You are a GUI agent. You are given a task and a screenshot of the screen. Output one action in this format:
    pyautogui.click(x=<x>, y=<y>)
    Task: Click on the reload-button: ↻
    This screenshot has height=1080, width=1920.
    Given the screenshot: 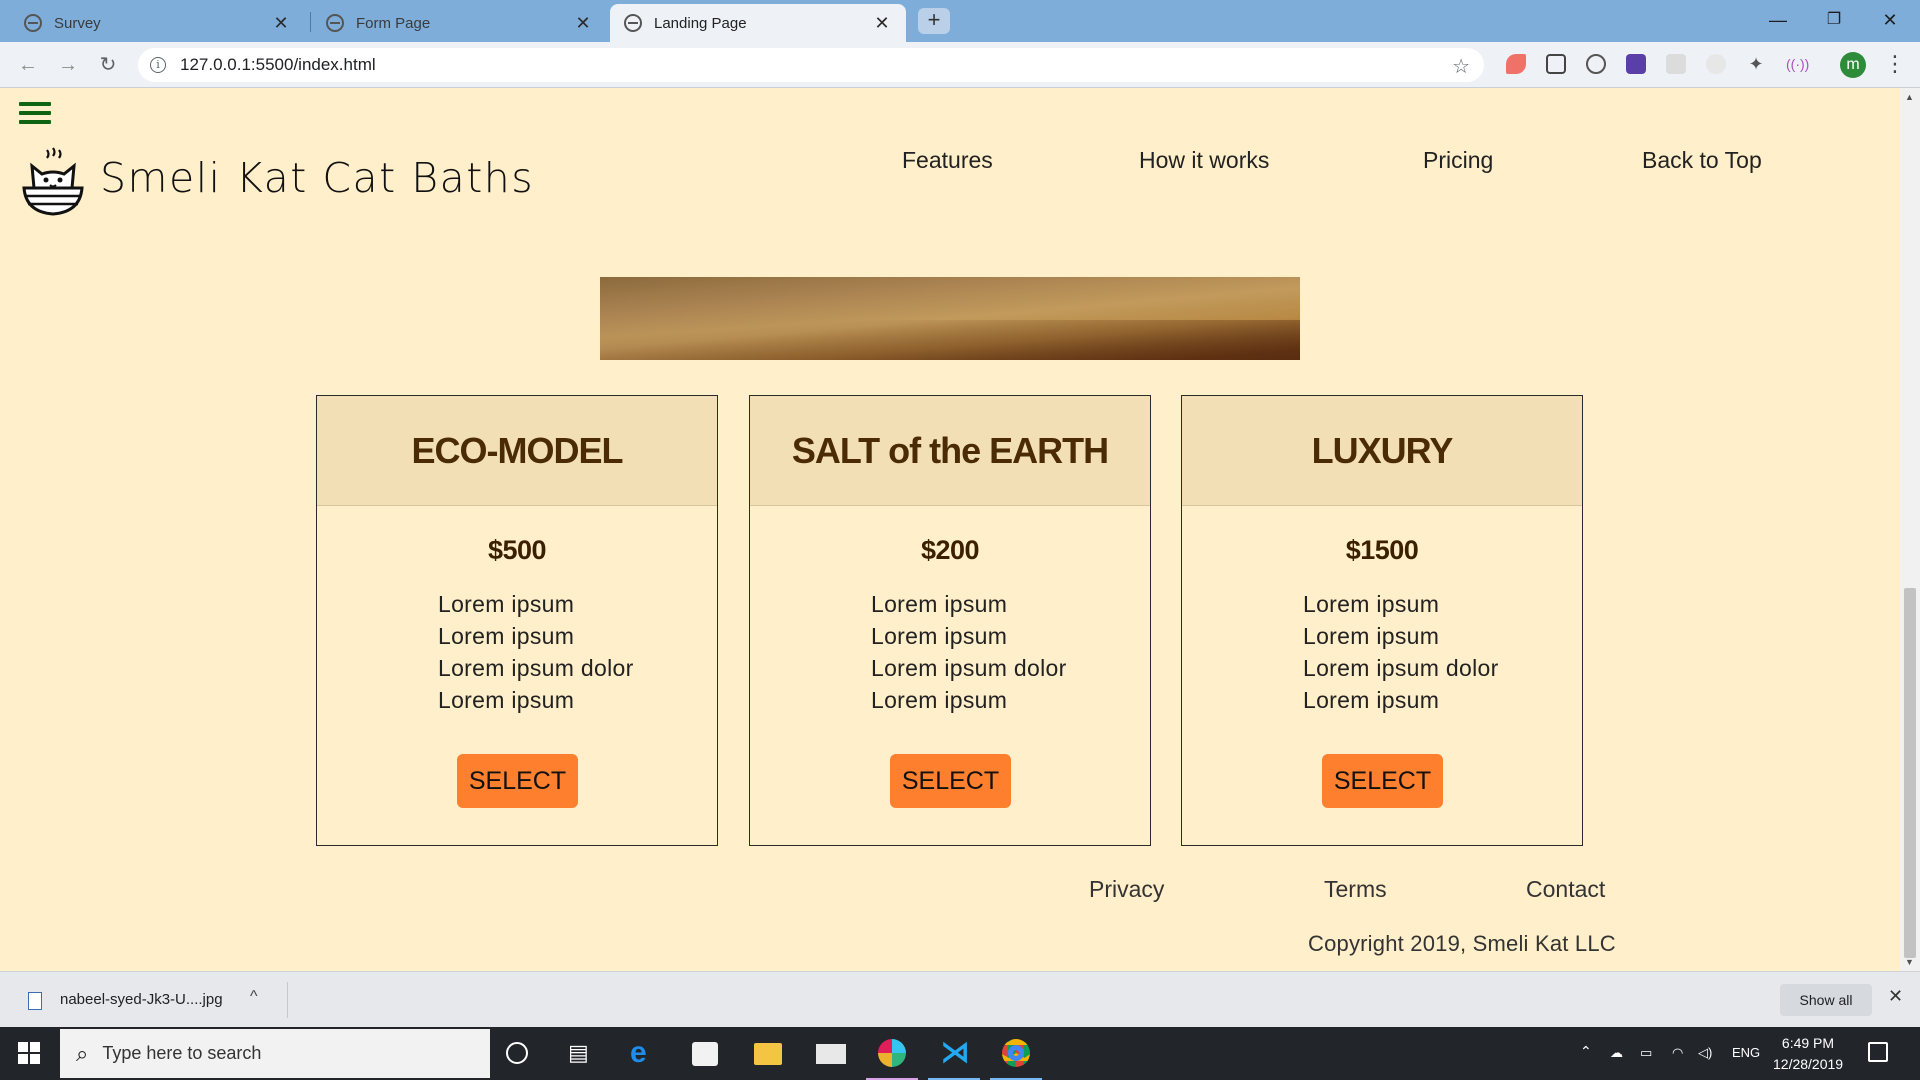 What is the action you would take?
    pyautogui.click(x=108, y=65)
    